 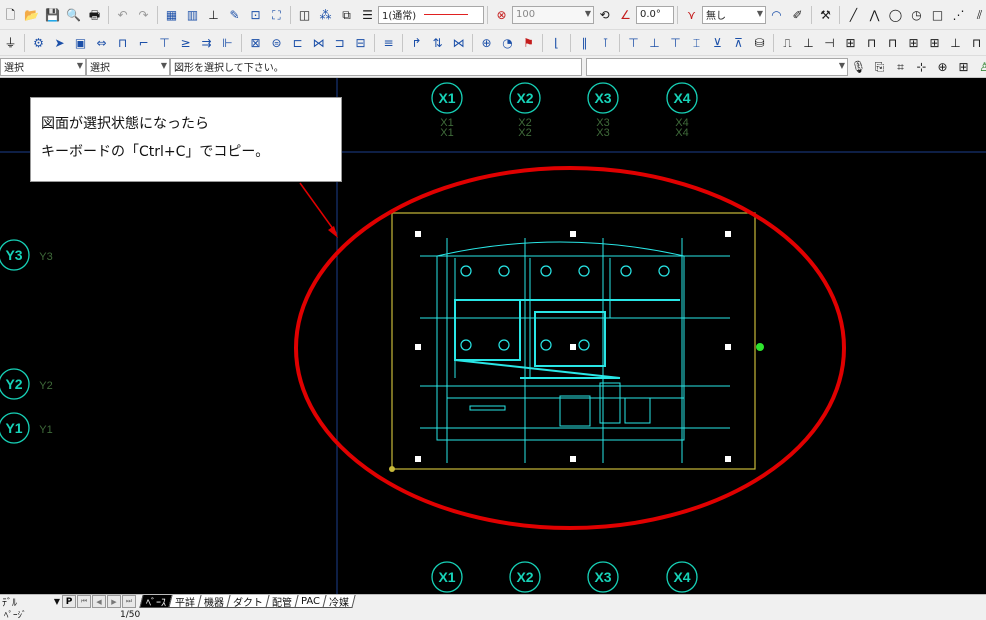 What do you see at coordinates (691, 14) in the screenshot?
I see `hatch-icon: ⋎` at bounding box center [691, 14].